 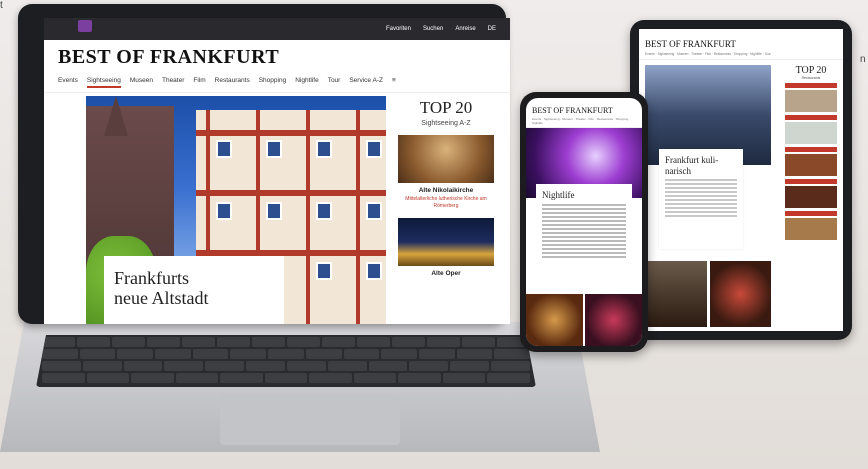 What do you see at coordinates (151, 278) in the screenshot?
I see `hero-title-line1: Frankfurts` at bounding box center [151, 278].